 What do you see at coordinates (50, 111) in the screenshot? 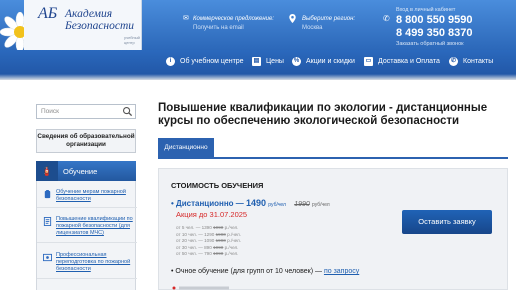
I see `search-placeholder: Поиск` at bounding box center [50, 111].